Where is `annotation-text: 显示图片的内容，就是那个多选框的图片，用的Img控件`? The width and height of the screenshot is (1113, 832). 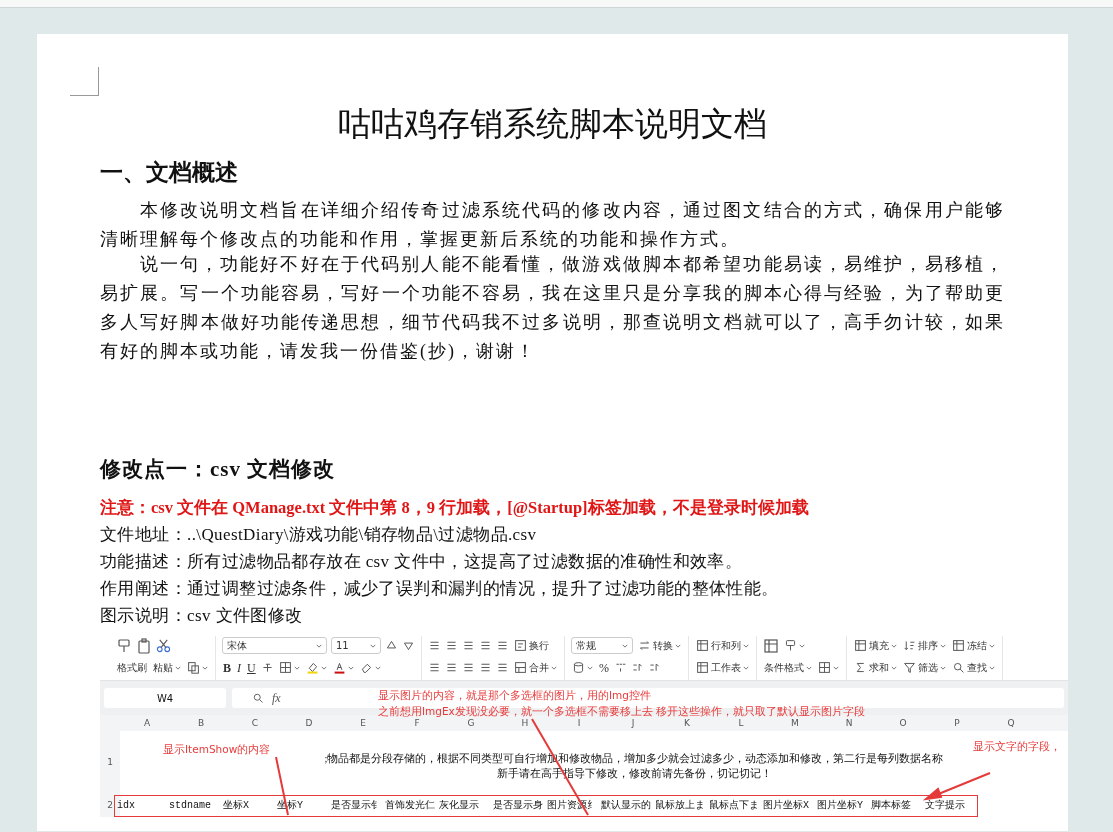 annotation-text: 显示图片的内容，就是那个多选框的图片，用的Img控件 is located at coordinates (514, 695).